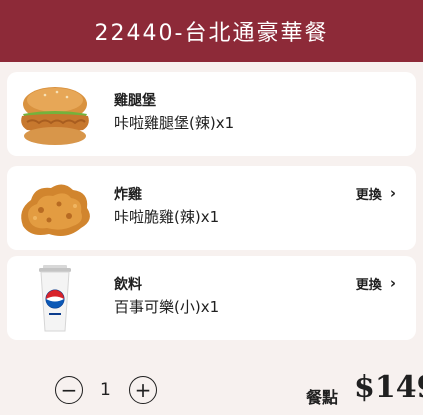 This screenshot has width=423, height=415. Describe the element at coordinates (167, 217) in the screenshot. I see `item-description: 咔啦脆雞(辣)x1` at that location.